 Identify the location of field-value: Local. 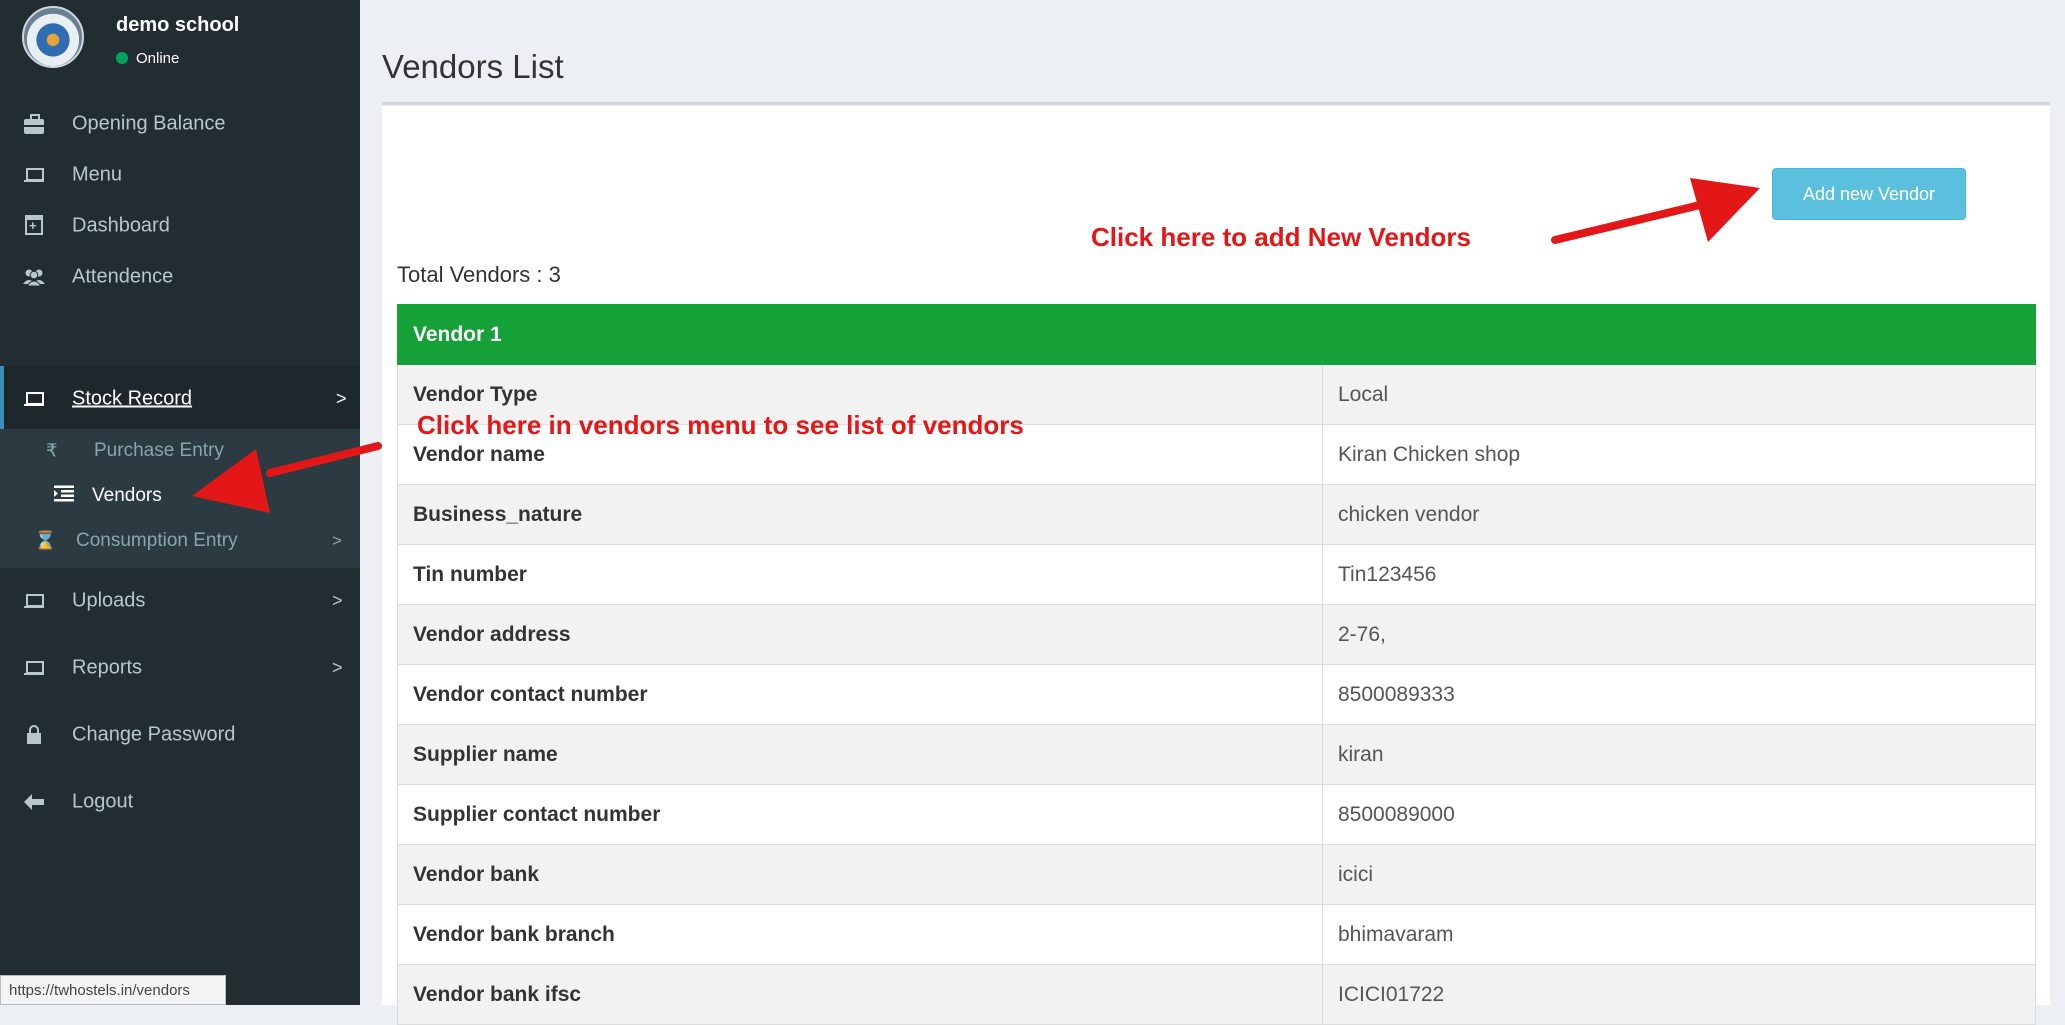
(1679, 394).